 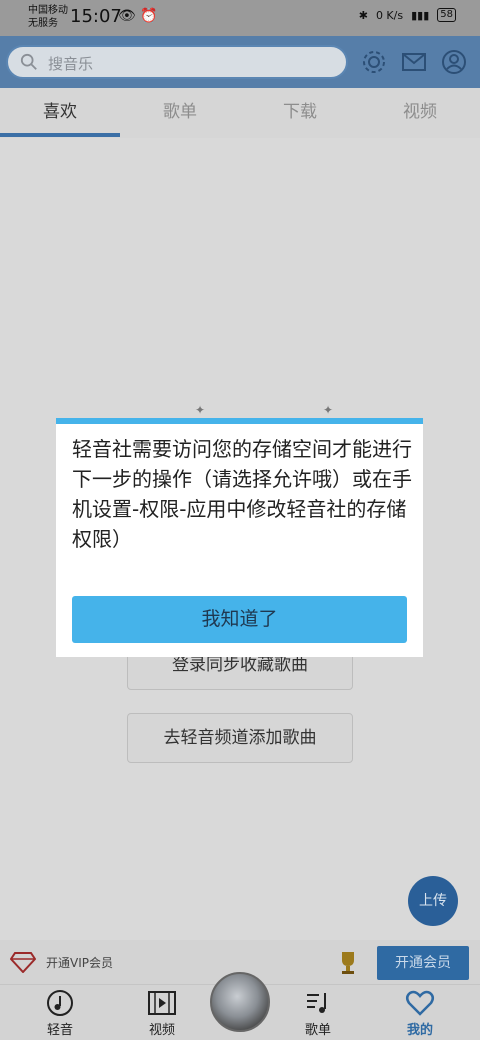 I want to click on confirm-button: 我知道了, so click(x=239, y=619).